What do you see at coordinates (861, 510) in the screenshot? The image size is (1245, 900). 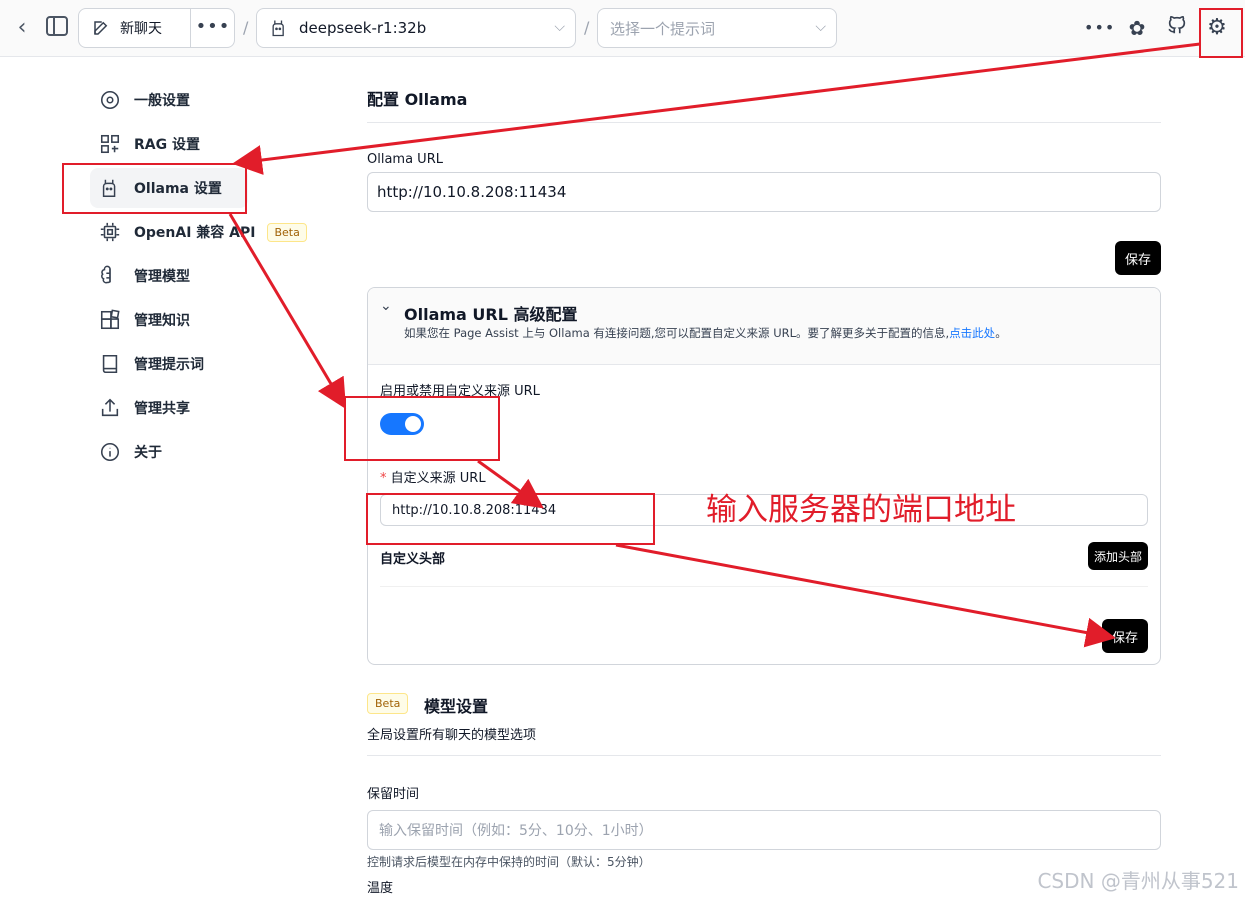 I see `annotation-text: 输入服务器的端口地址` at bounding box center [861, 510].